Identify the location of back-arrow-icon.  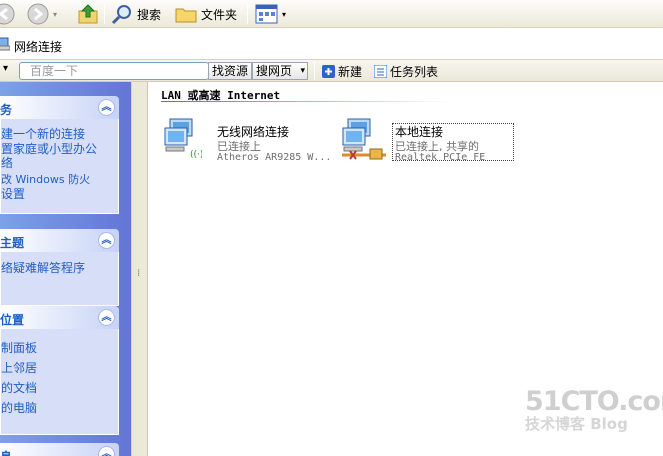
(7, 14).